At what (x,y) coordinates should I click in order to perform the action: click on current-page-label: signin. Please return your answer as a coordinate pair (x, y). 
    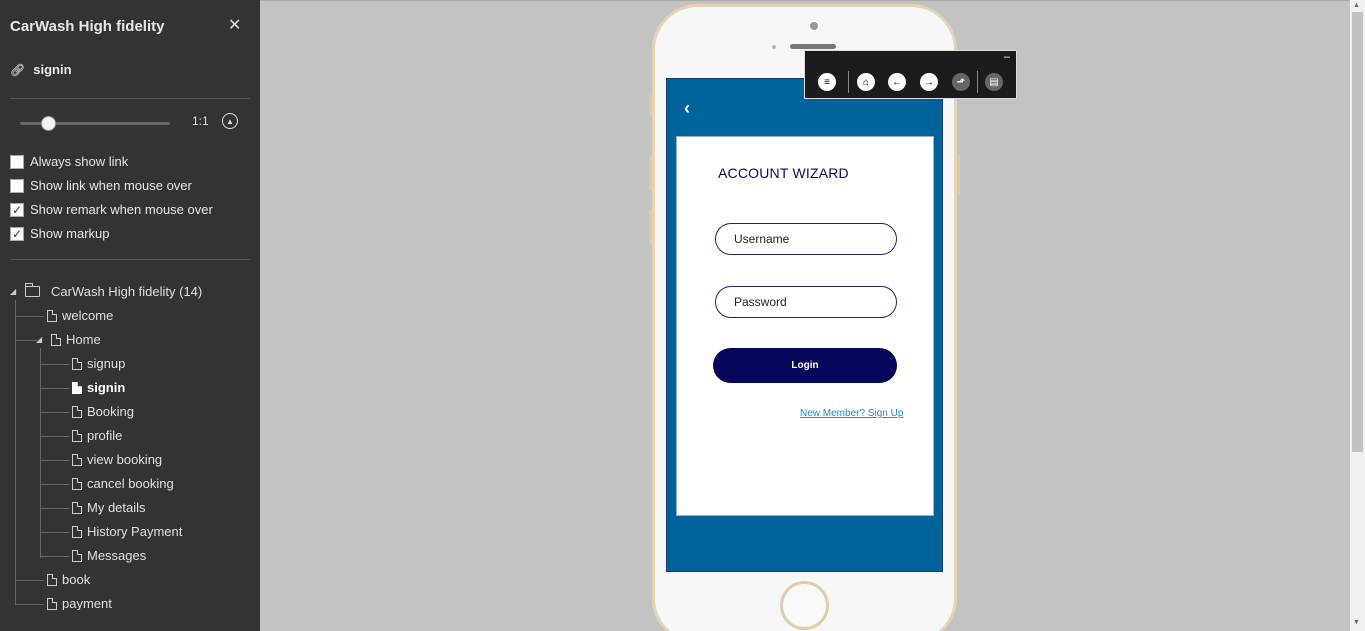
    Looking at the image, I should click on (52, 69).